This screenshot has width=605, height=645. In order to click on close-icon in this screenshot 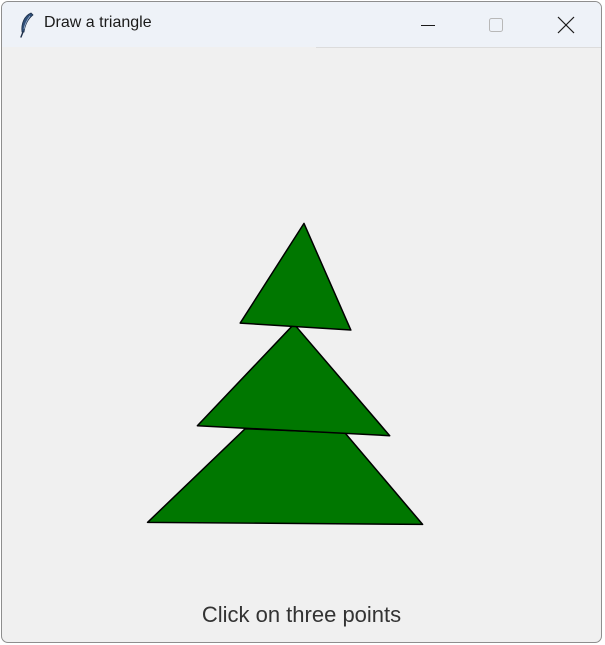, I will do `click(566, 24)`.